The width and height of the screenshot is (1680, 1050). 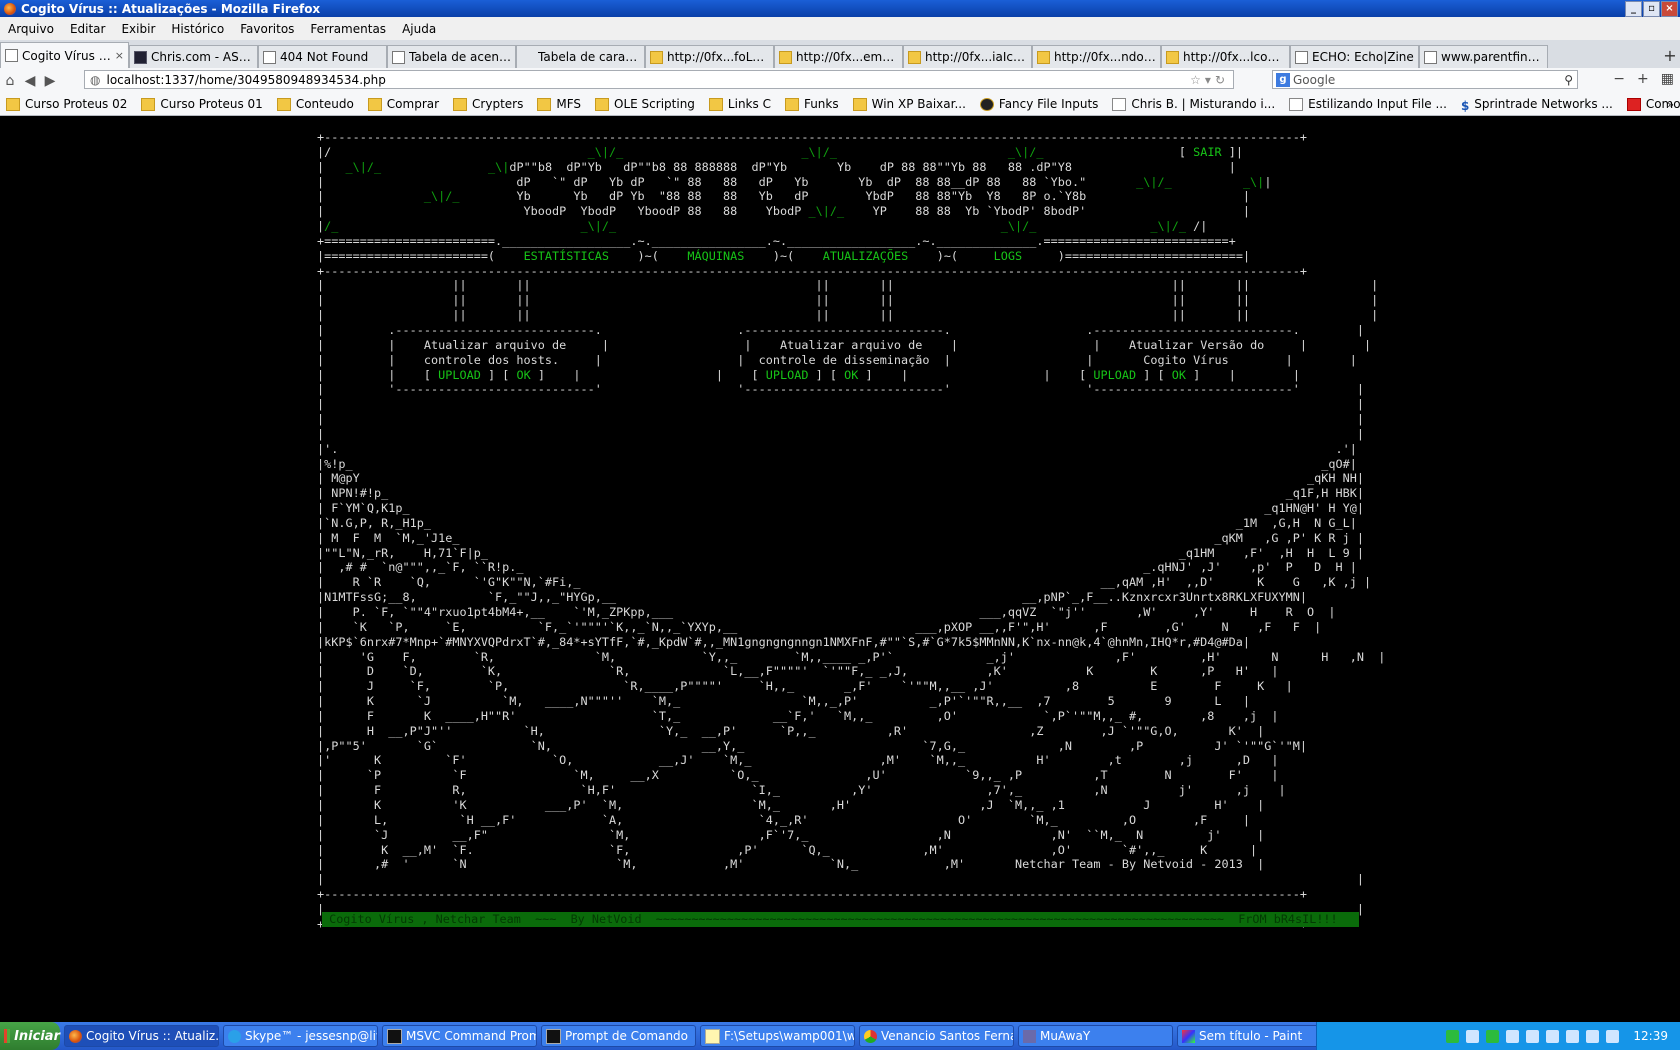 What do you see at coordinates (1114, 375) in the screenshot?
I see `box3-upload-button: UPLOAD` at bounding box center [1114, 375].